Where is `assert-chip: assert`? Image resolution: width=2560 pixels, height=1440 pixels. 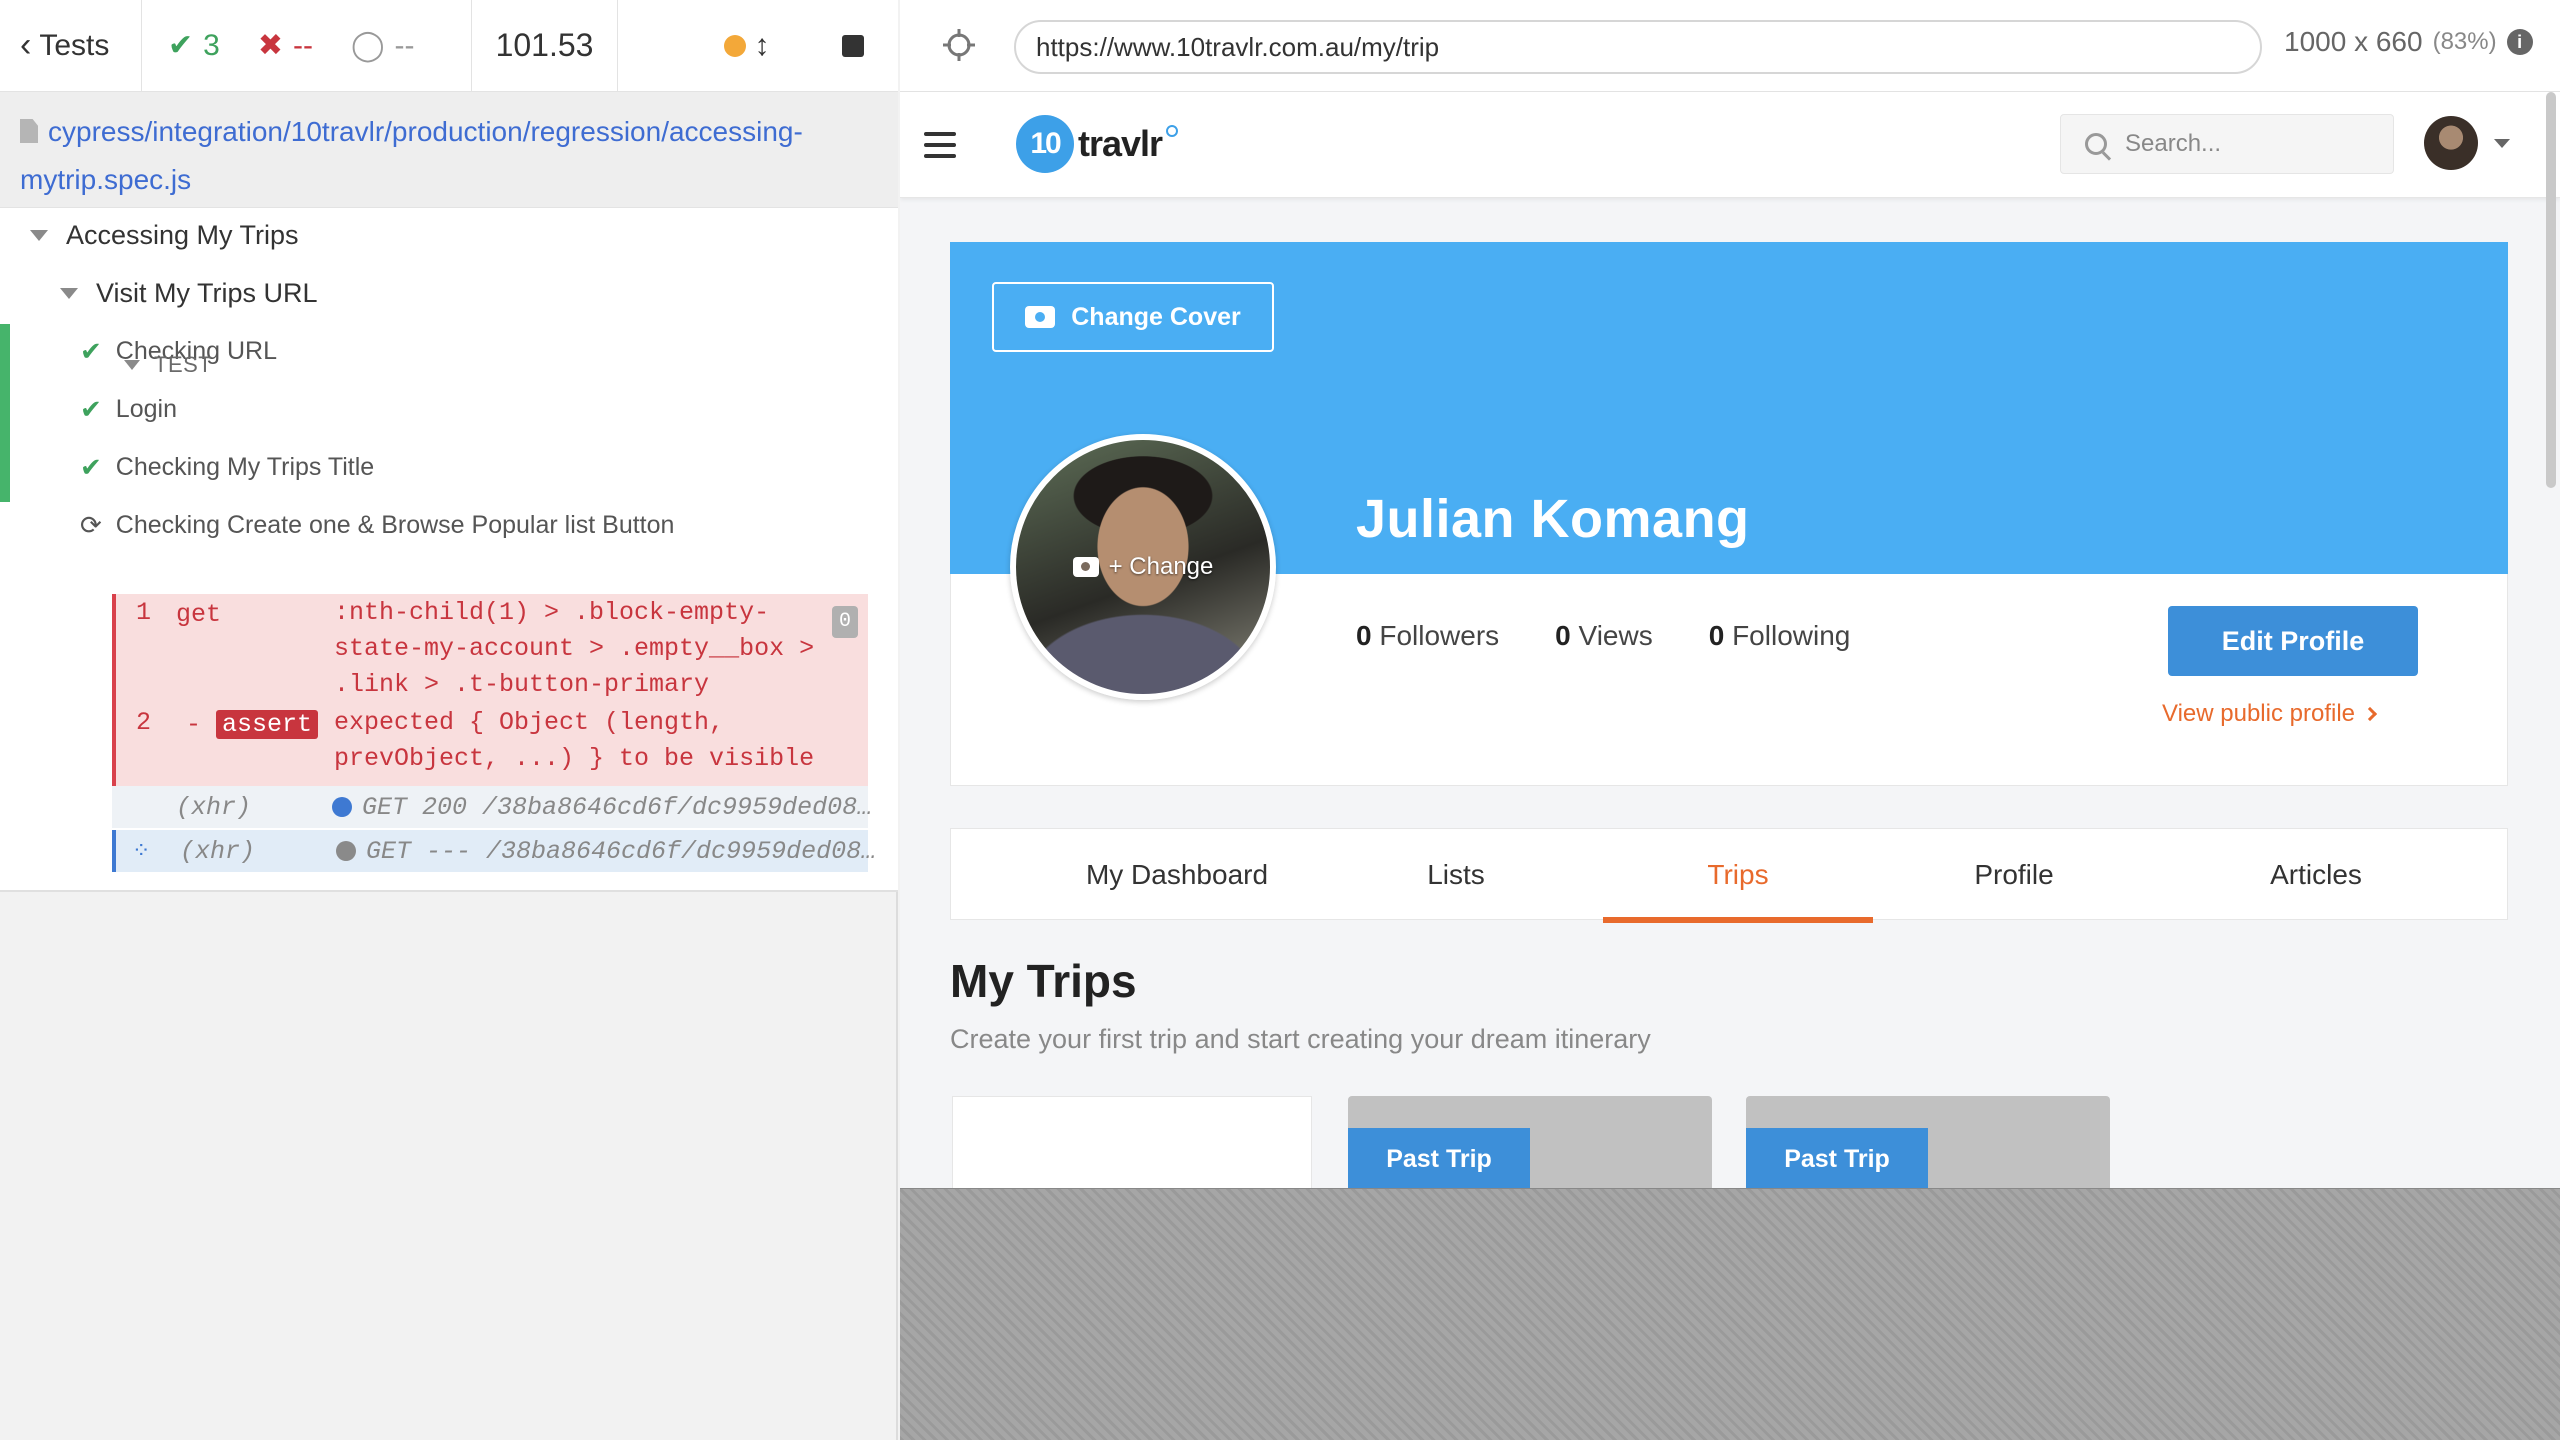 assert-chip: assert is located at coordinates (267, 724).